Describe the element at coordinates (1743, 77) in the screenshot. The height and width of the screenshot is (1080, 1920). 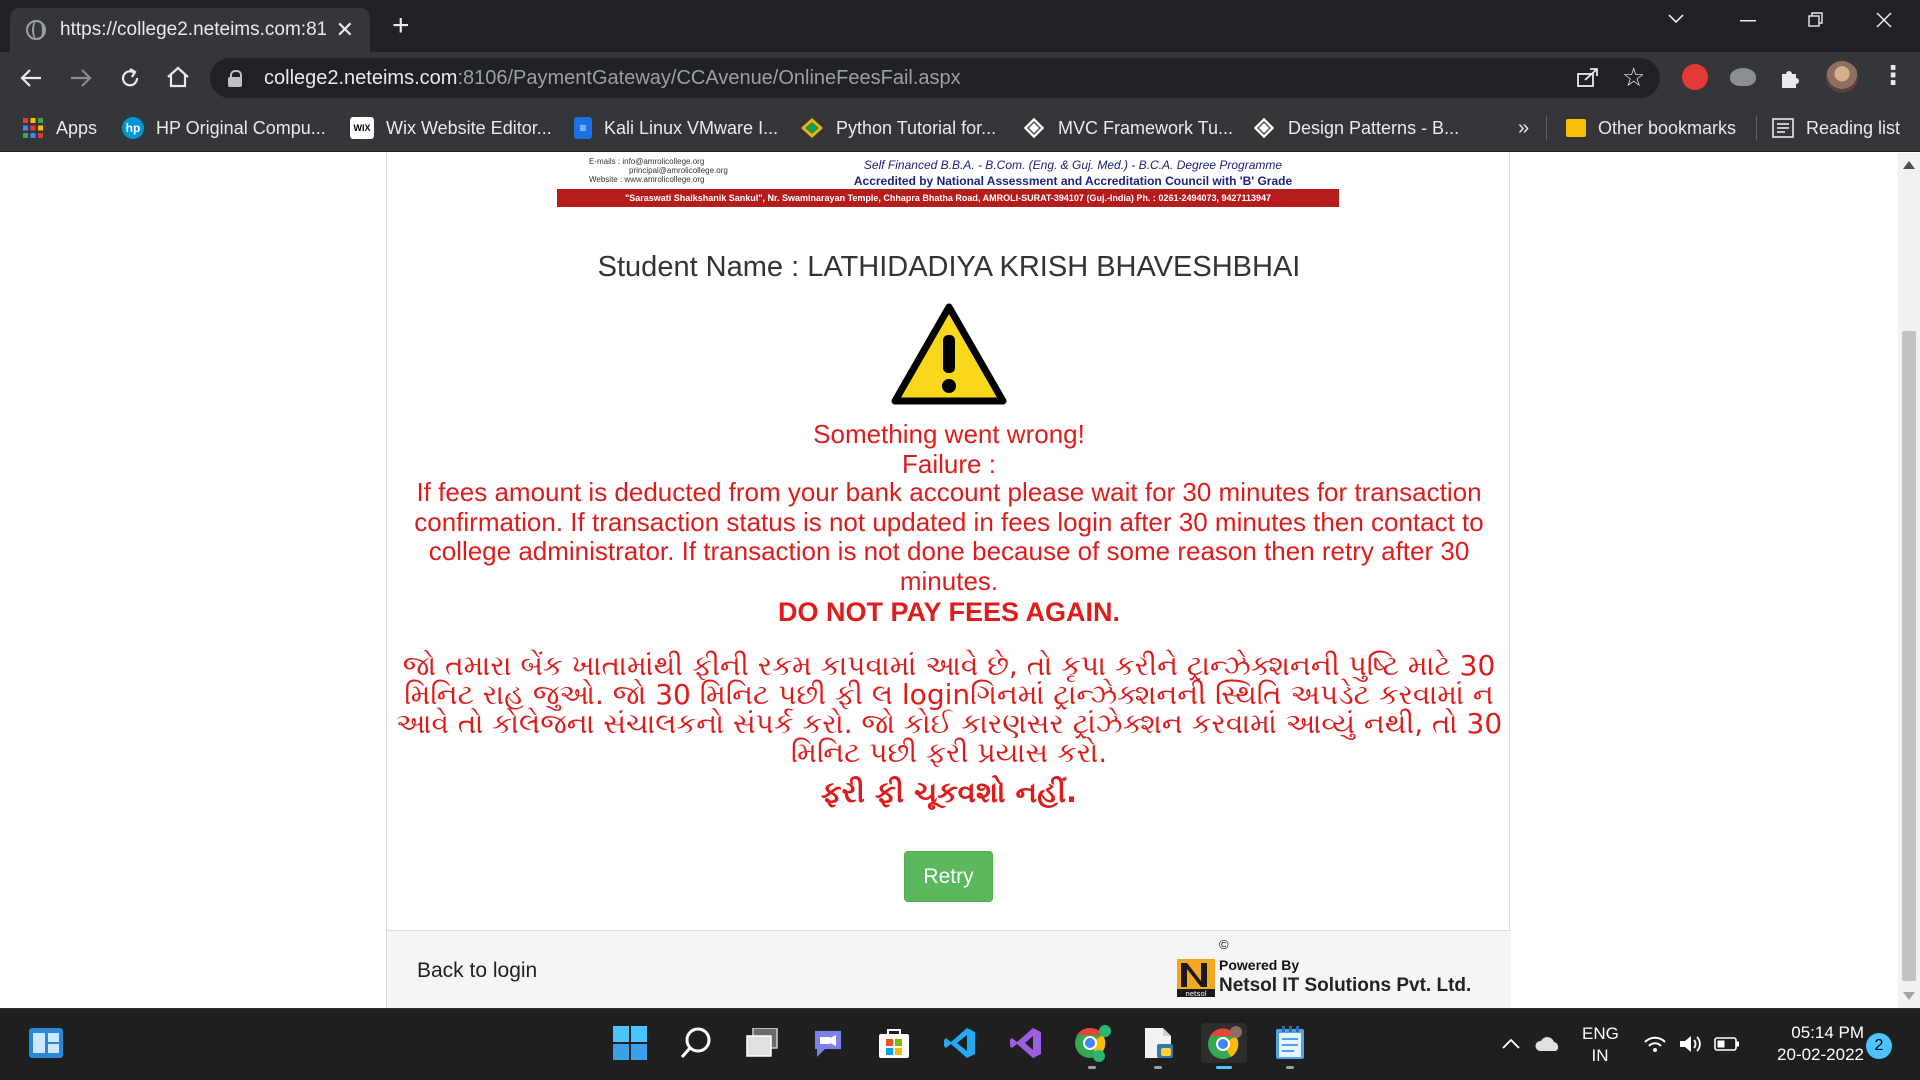
I see `cloud-extension-icon` at that location.